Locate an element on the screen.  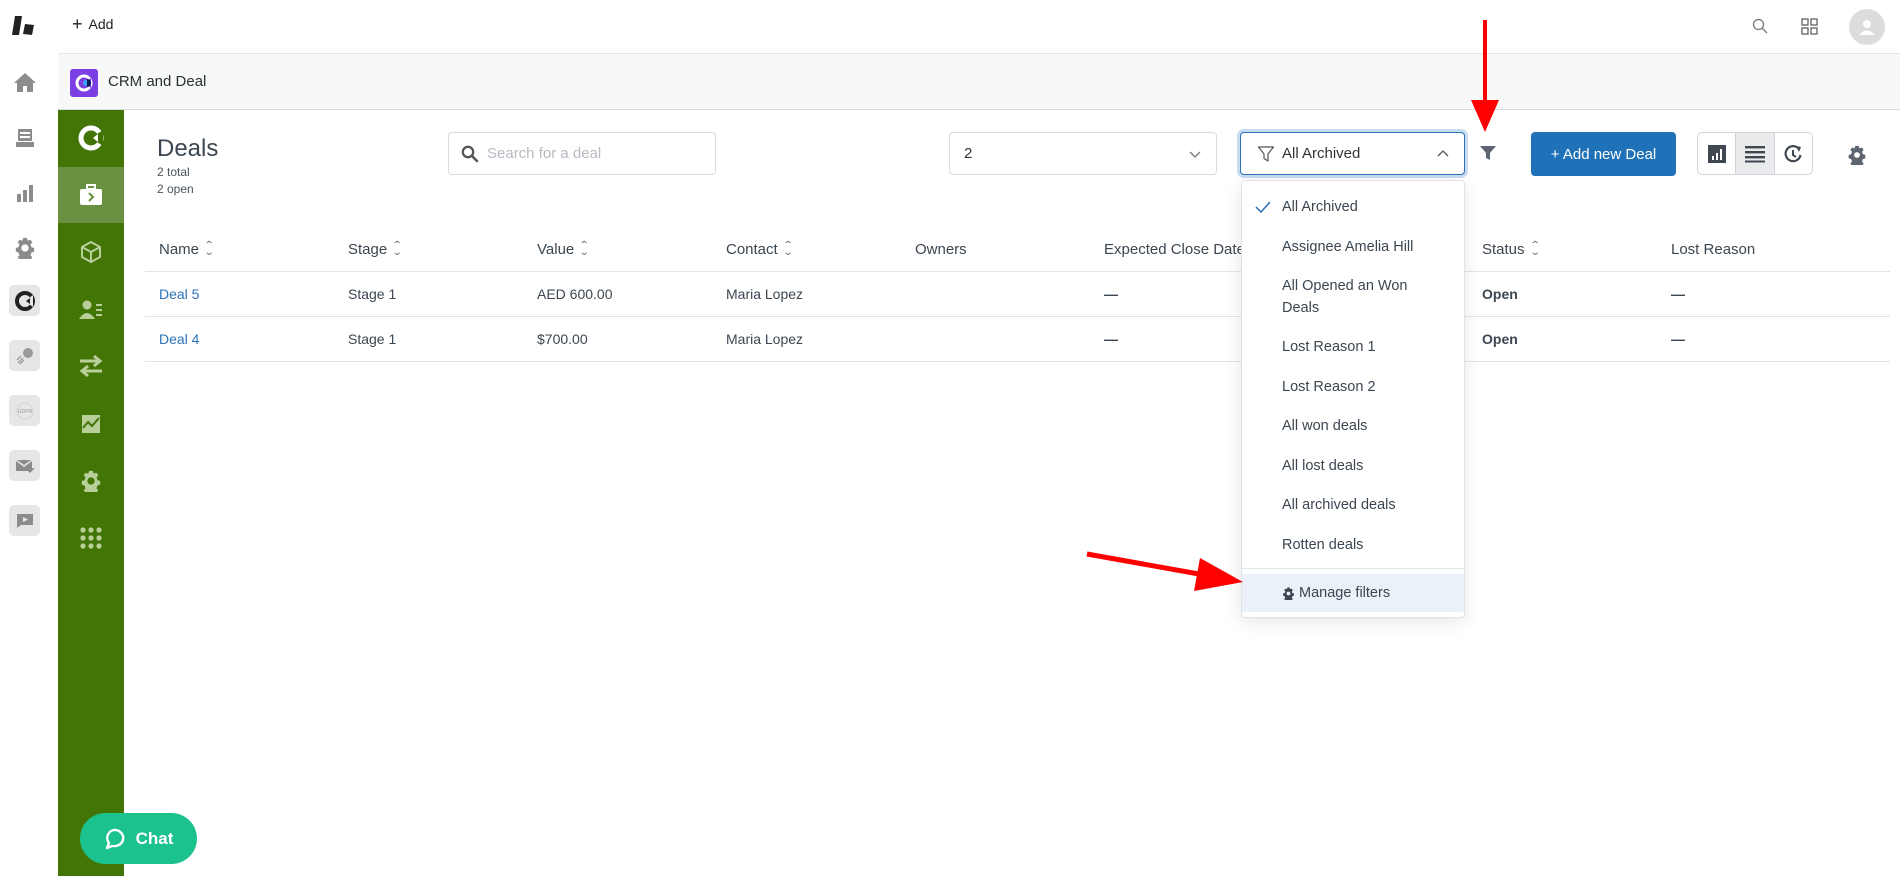
add-new-deal-button: + Add new Deal is located at coordinates (1603, 154).